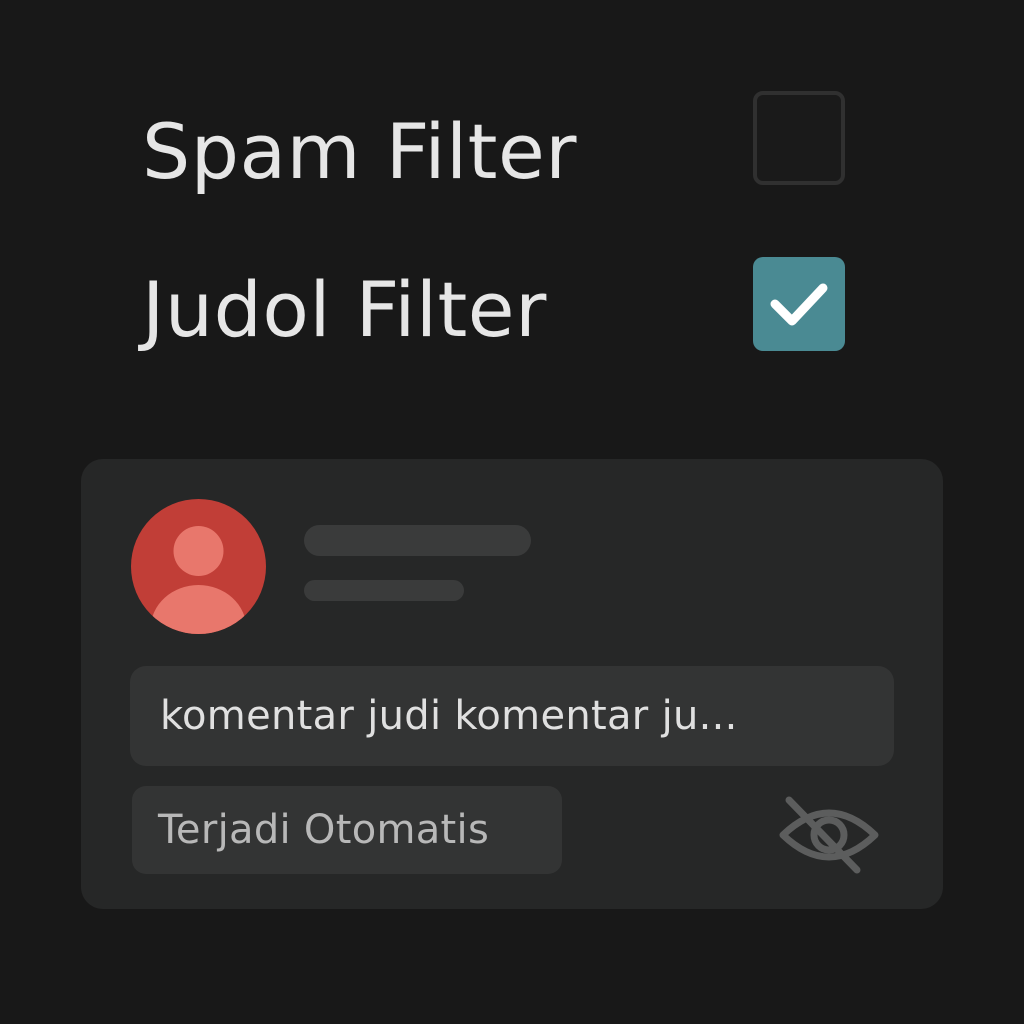 The image size is (1024, 1024). I want to click on status-chip: Terjadi Otomatis, so click(347, 830).